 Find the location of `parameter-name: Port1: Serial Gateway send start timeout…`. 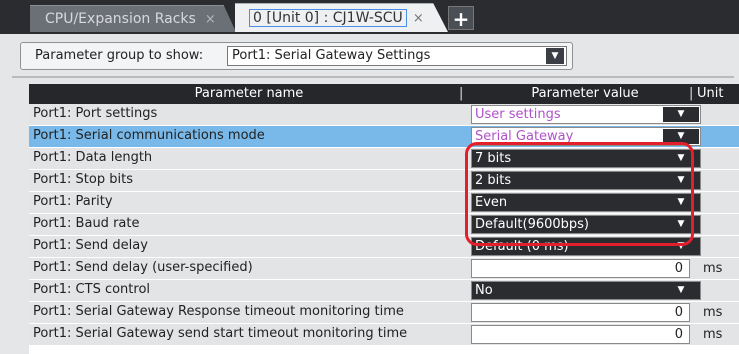

parameter-name: Port1: Serial Gateway send start timeout… is located at coordinates (220, 333).